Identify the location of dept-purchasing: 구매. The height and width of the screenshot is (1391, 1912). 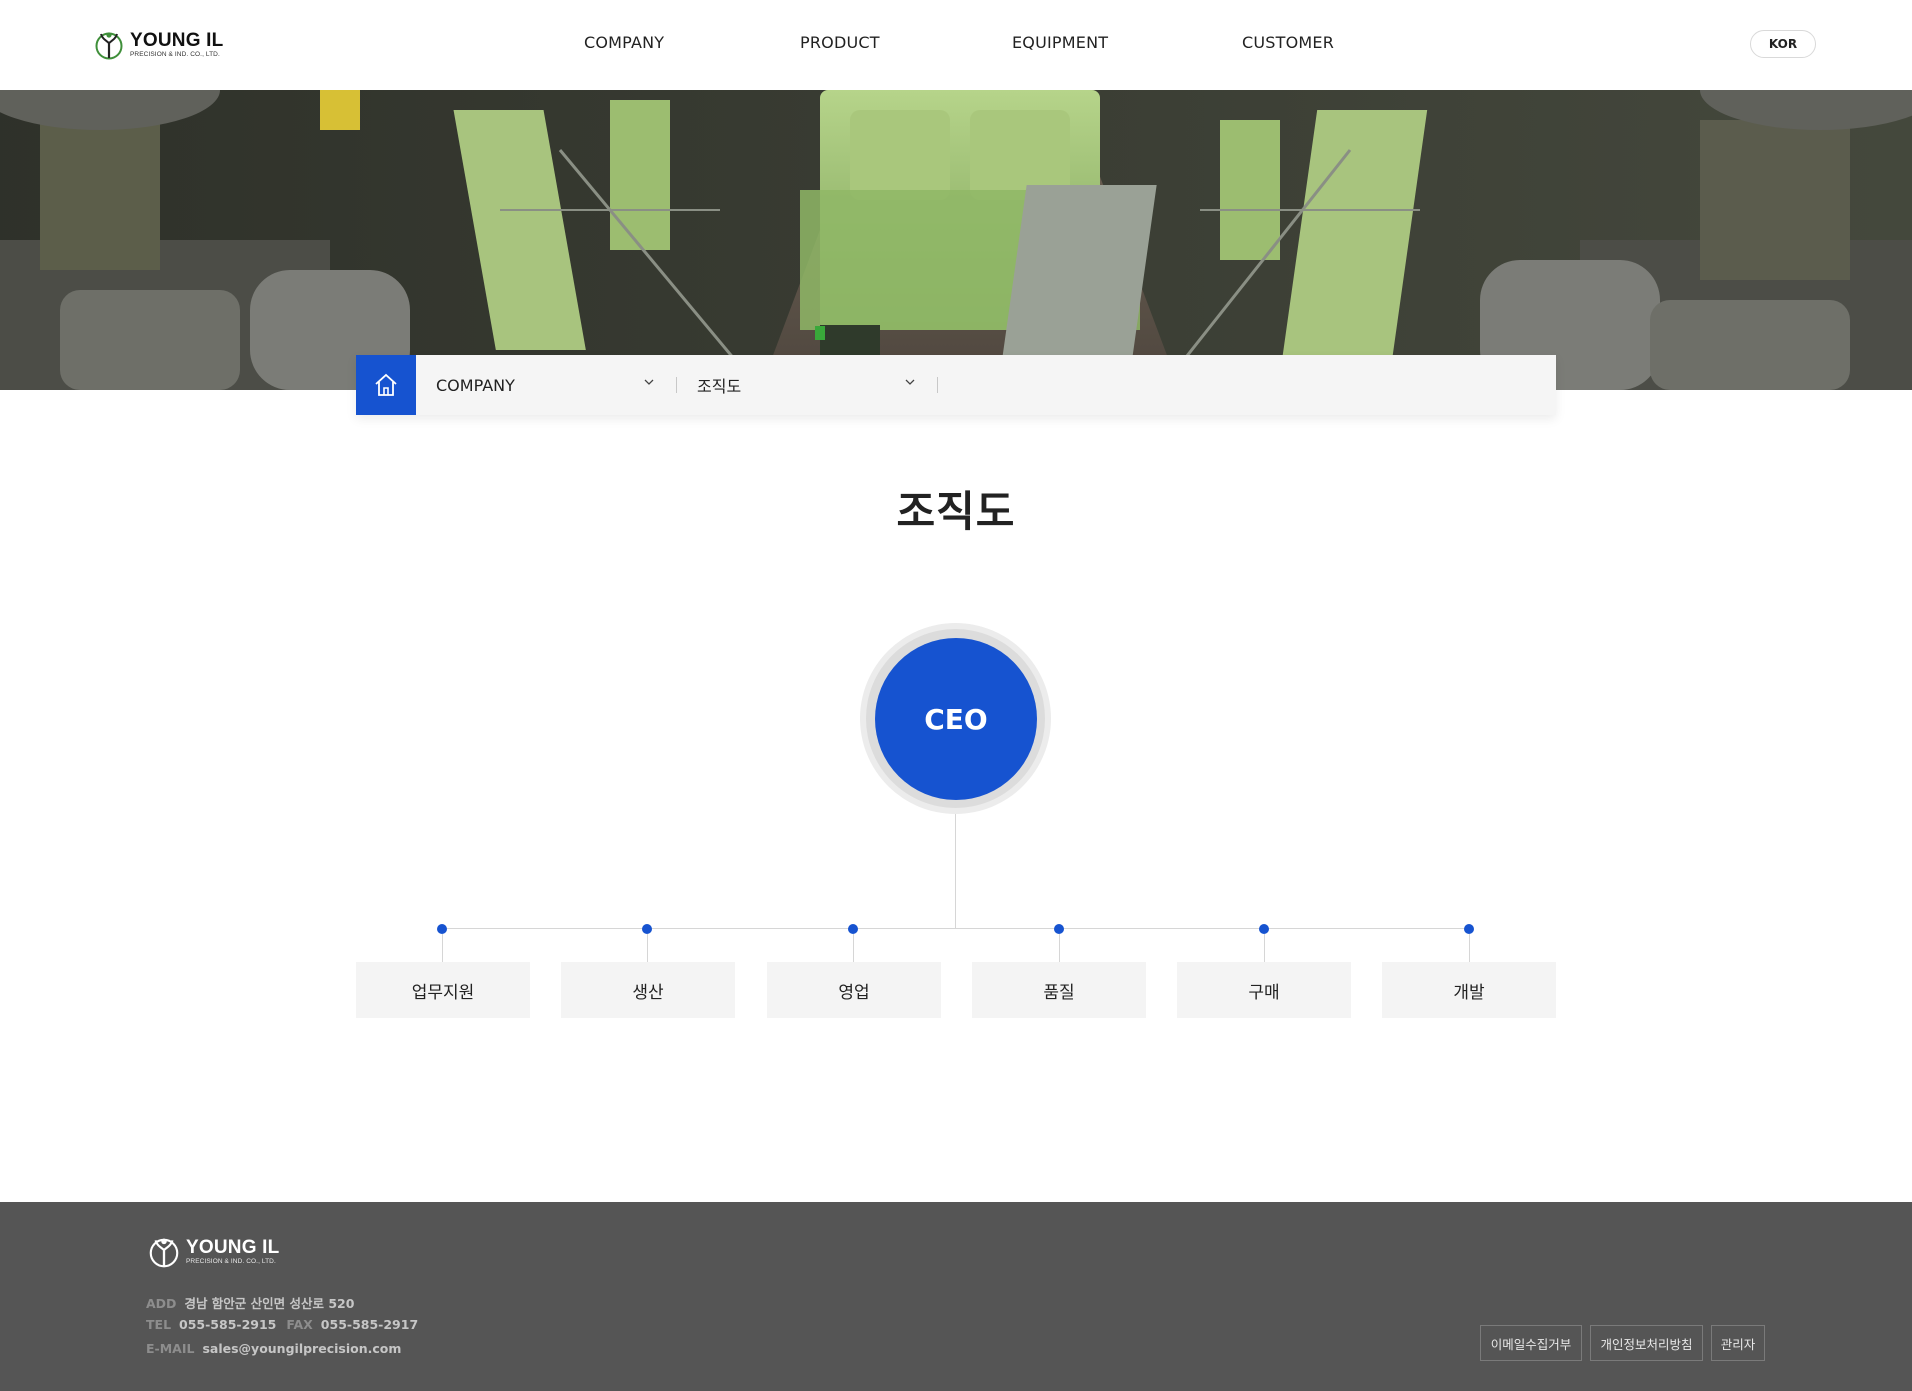
(1264, 990).